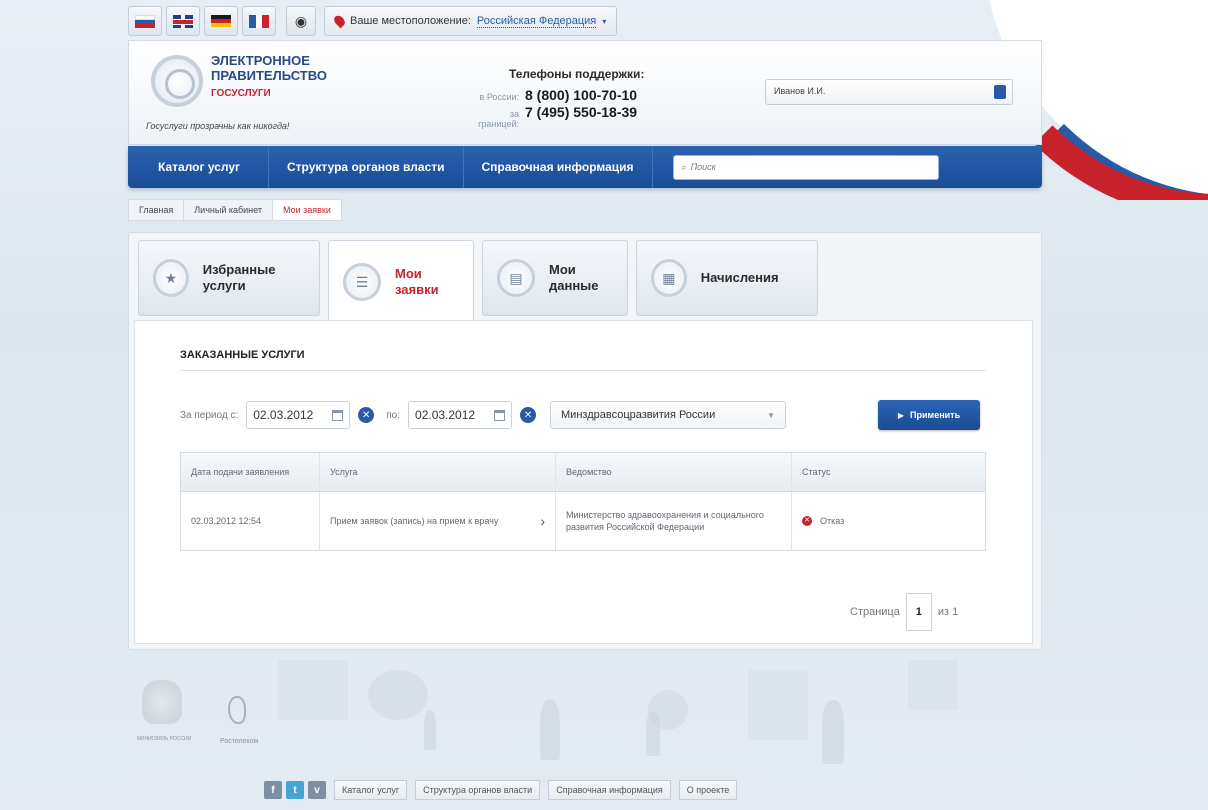 The width and height of the screenshot is (1208, 810). Describe the element at coordinates (239, 741) in the screenshot. I see `partner-label: Ростелеком` at that location.